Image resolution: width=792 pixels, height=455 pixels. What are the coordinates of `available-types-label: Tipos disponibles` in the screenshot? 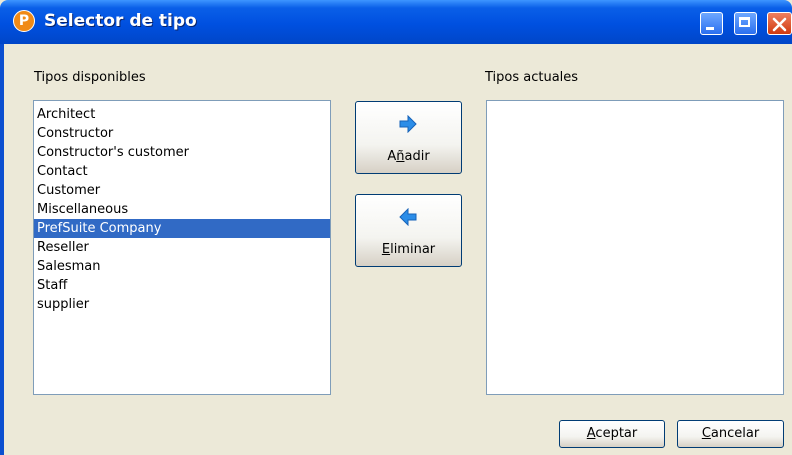 It's located at (90, 77).